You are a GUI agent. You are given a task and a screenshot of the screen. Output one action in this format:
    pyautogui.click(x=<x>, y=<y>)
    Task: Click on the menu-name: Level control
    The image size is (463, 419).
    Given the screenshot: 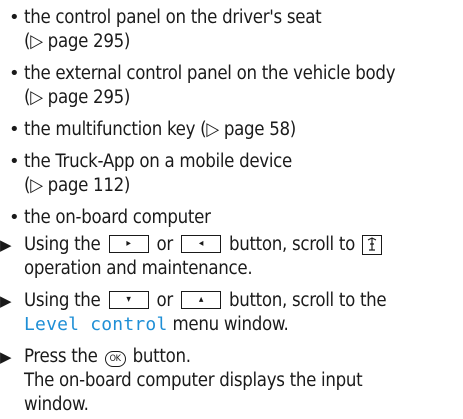 What is the action you would take?
    pyautogui.click(x=96, y=324)
    